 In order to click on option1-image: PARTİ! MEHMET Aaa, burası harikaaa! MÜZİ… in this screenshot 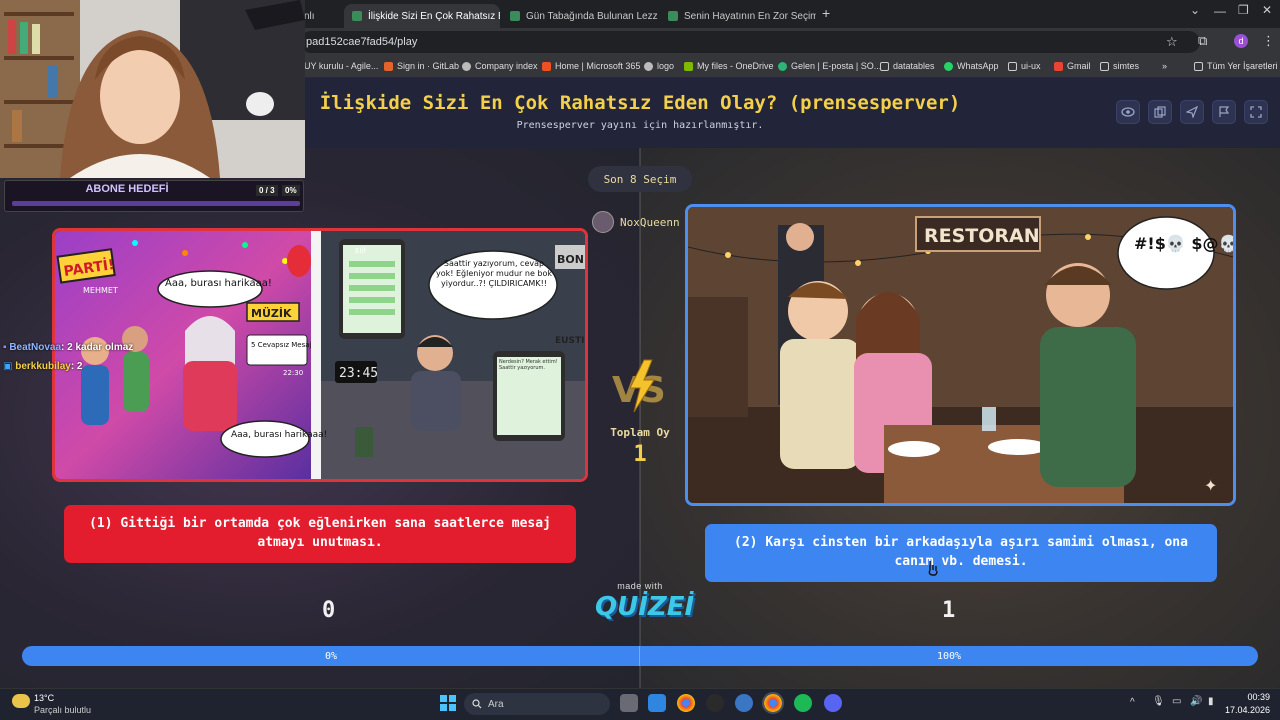, I will do `click(320, 355)`.